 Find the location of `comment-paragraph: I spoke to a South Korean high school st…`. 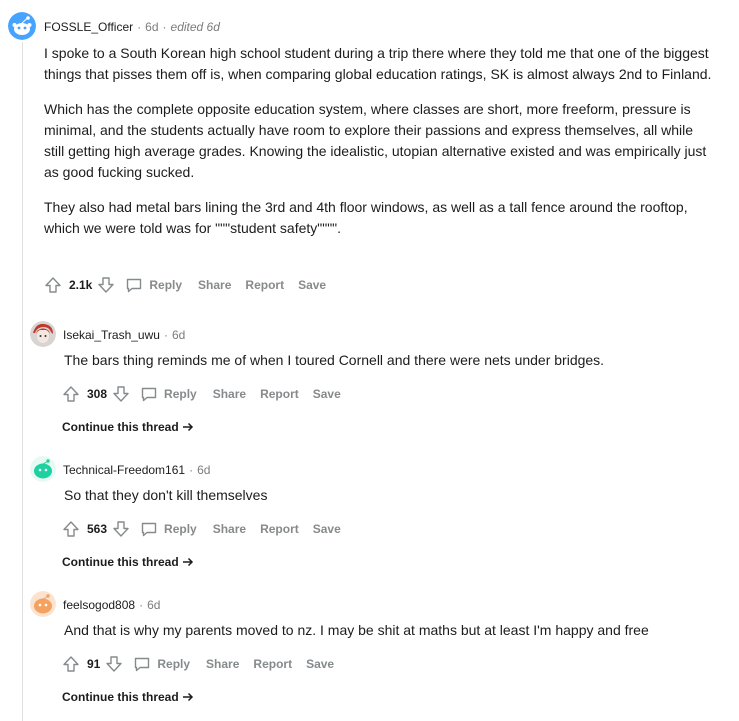

comment-paragraph: I spoke to a South Korean high school st… is located at coordinates (378, 63).